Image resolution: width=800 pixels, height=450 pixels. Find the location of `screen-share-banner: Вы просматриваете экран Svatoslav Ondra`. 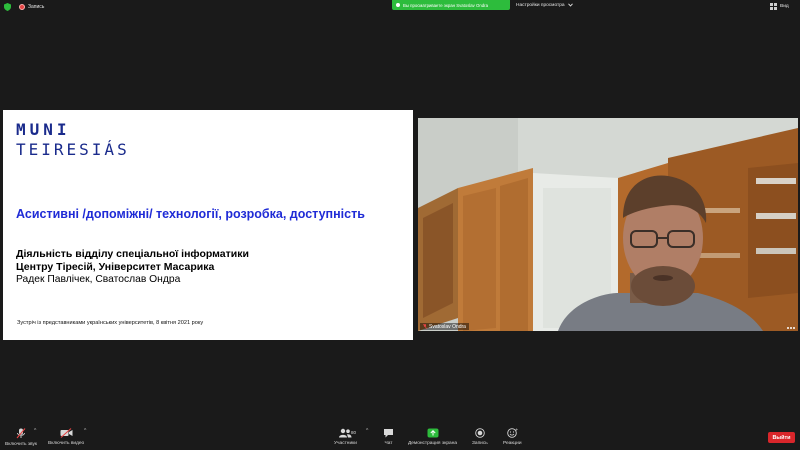

screen-share-banner: Вы просматриваете экран Svatoslav Ondra is located at coordinates (451, 5).